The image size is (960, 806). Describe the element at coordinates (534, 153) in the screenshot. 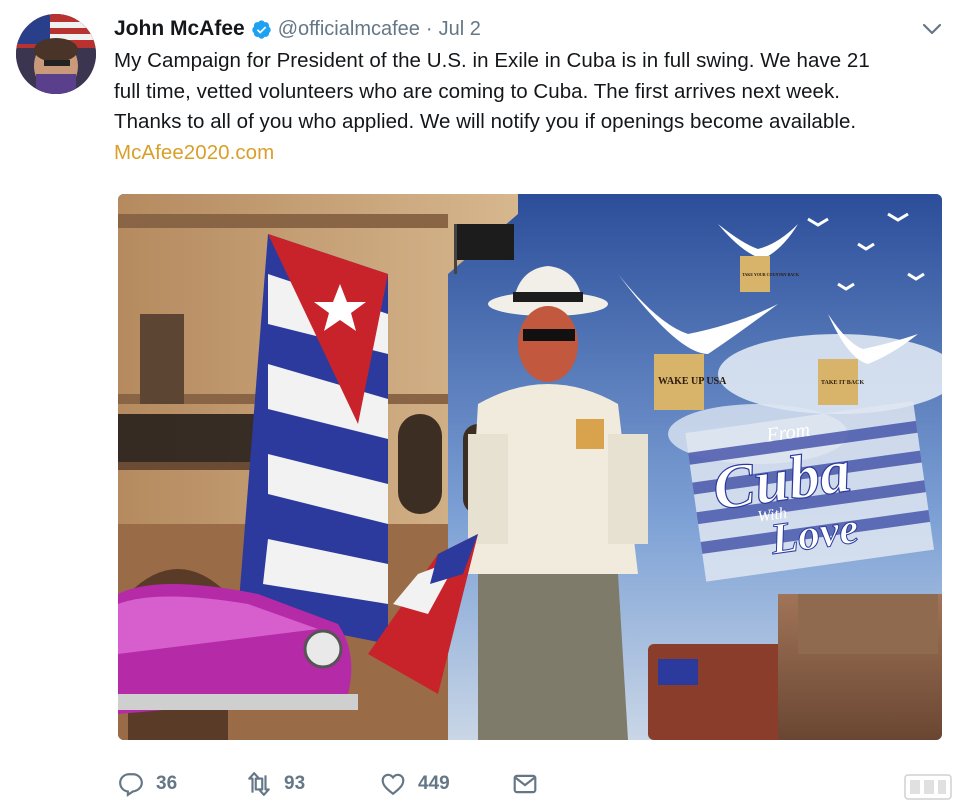

I see `tweet-link: McAfee2020.com` at that location.